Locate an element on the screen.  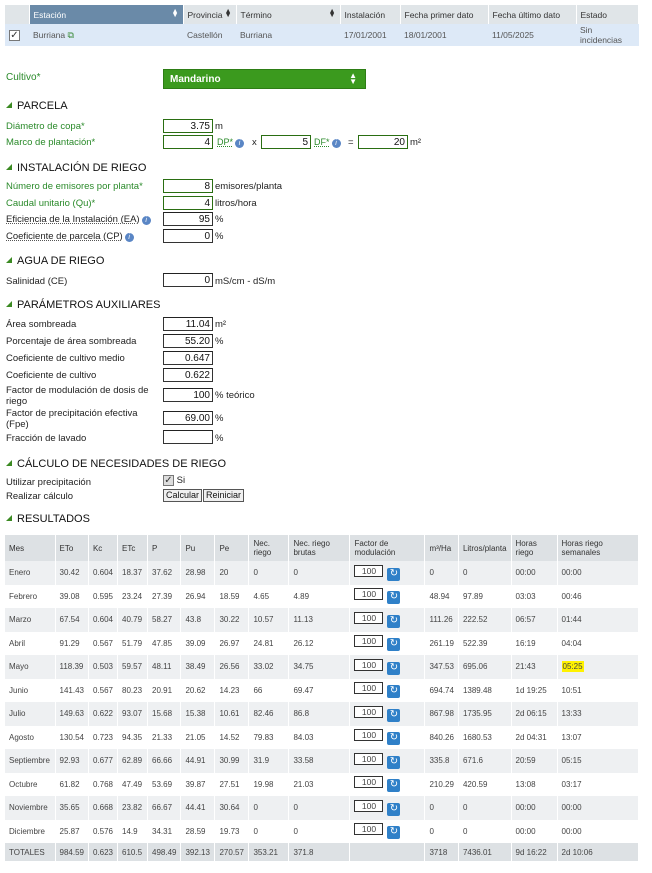
porcentaje-area-unit: % is located at coordinates (219, 341).